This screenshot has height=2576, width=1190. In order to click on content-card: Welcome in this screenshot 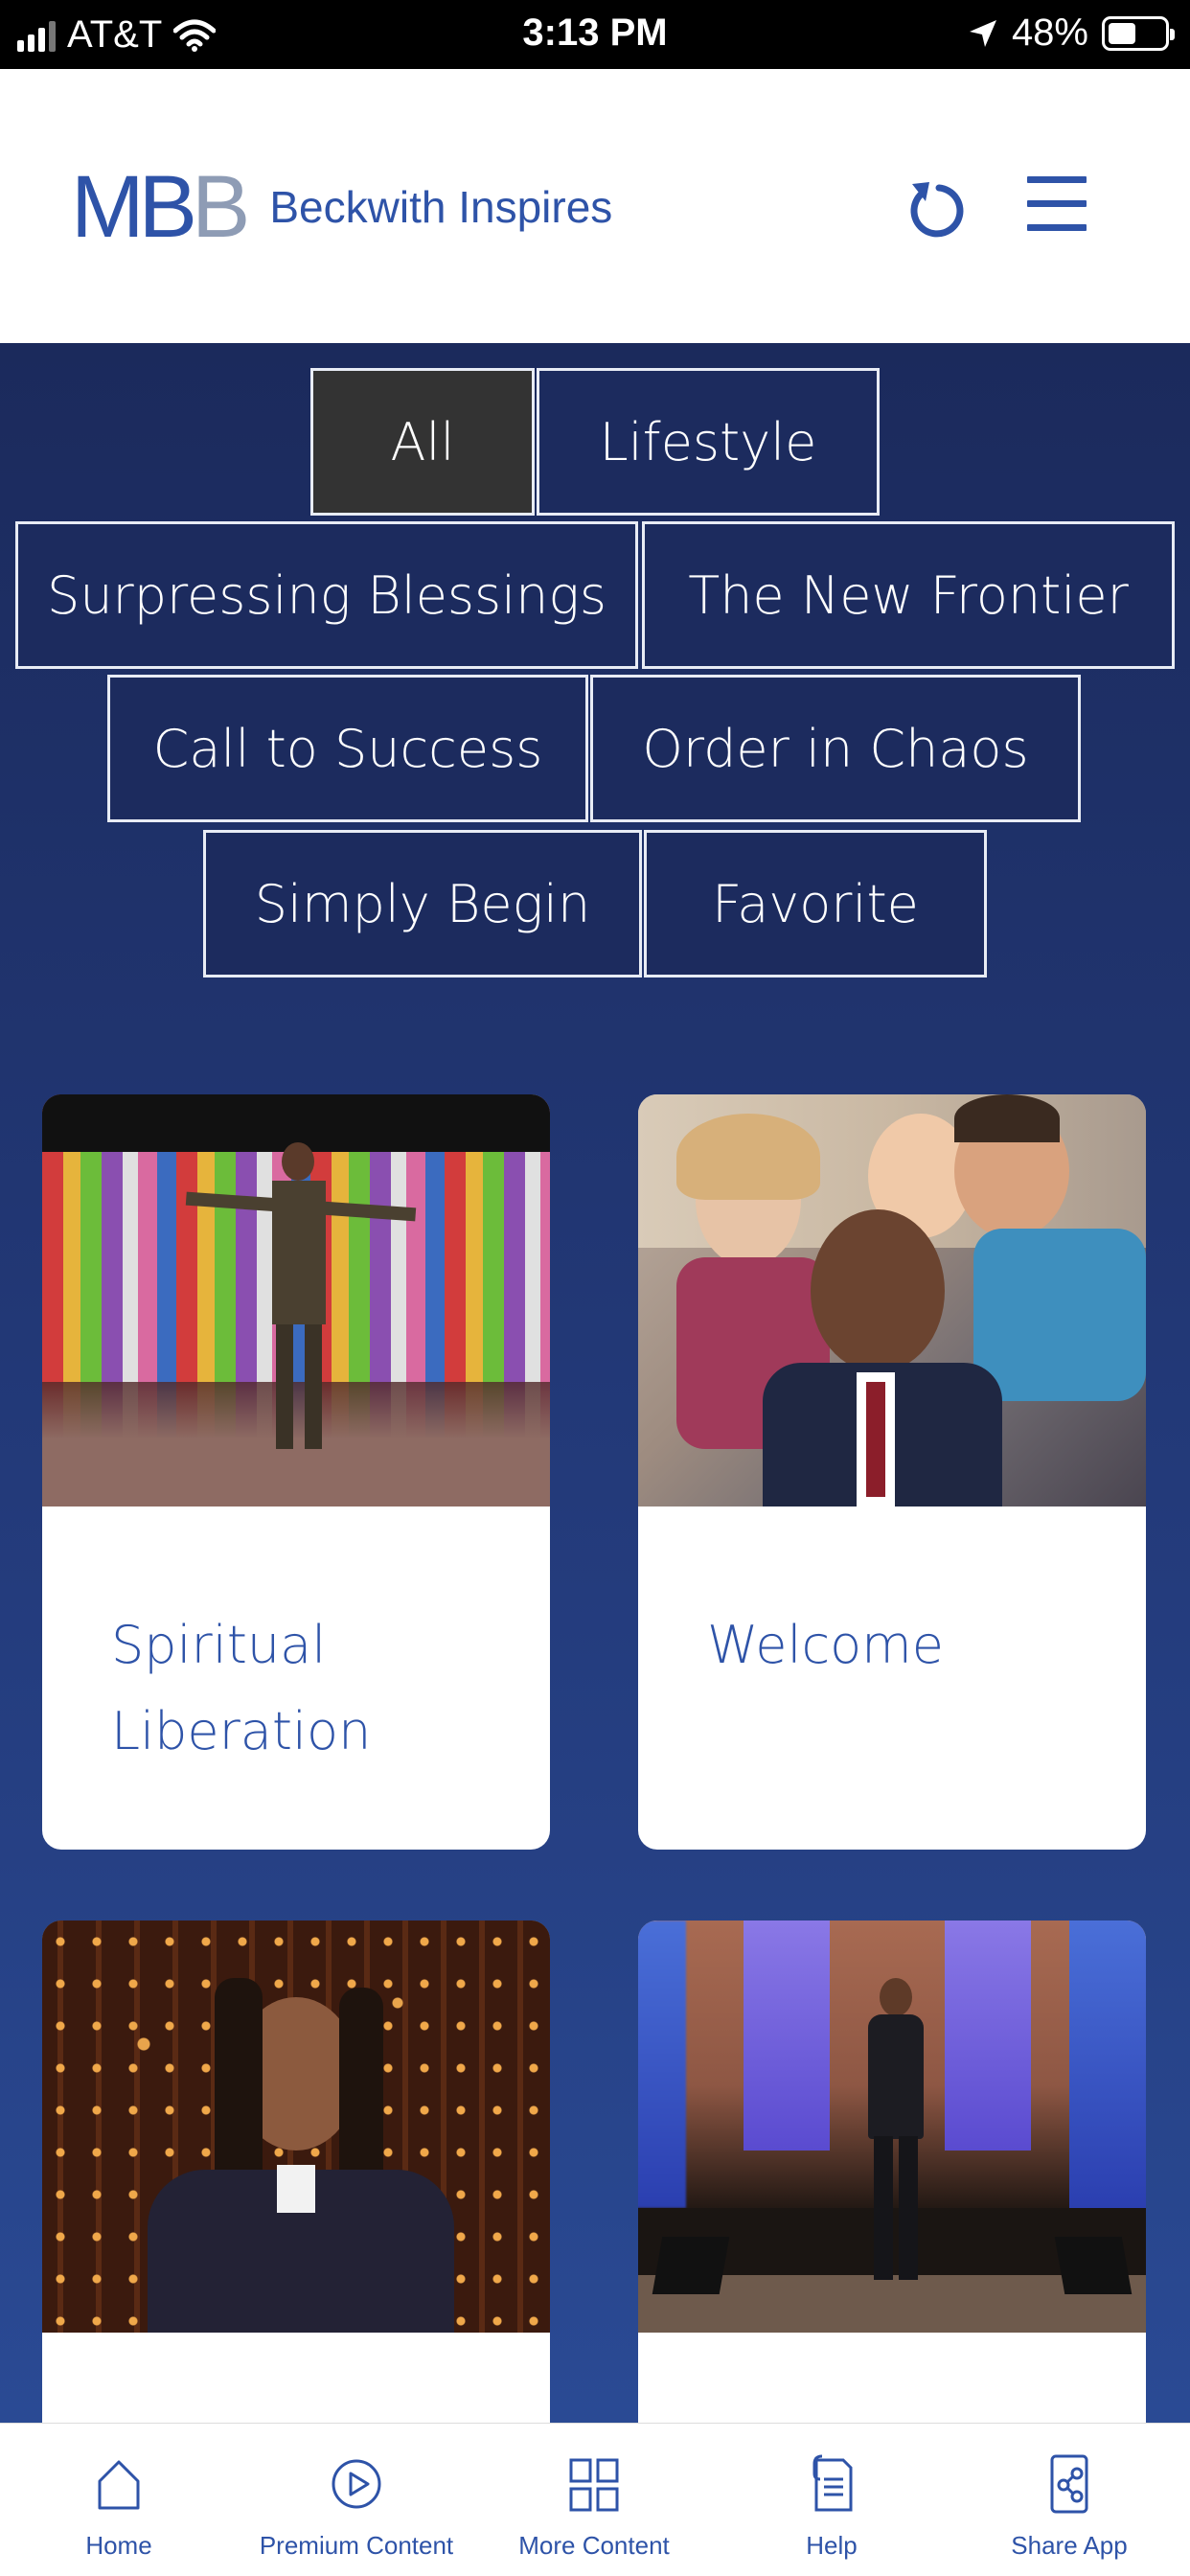, I will do `click(892, 1472)`.